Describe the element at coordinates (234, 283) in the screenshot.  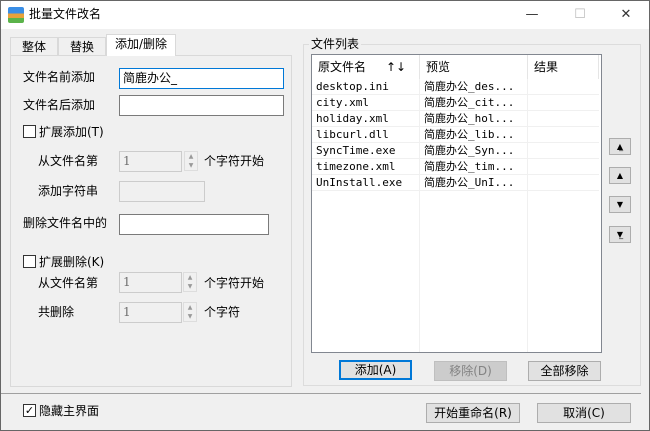
I see `del-from-unit: 个字符开始` at that location.